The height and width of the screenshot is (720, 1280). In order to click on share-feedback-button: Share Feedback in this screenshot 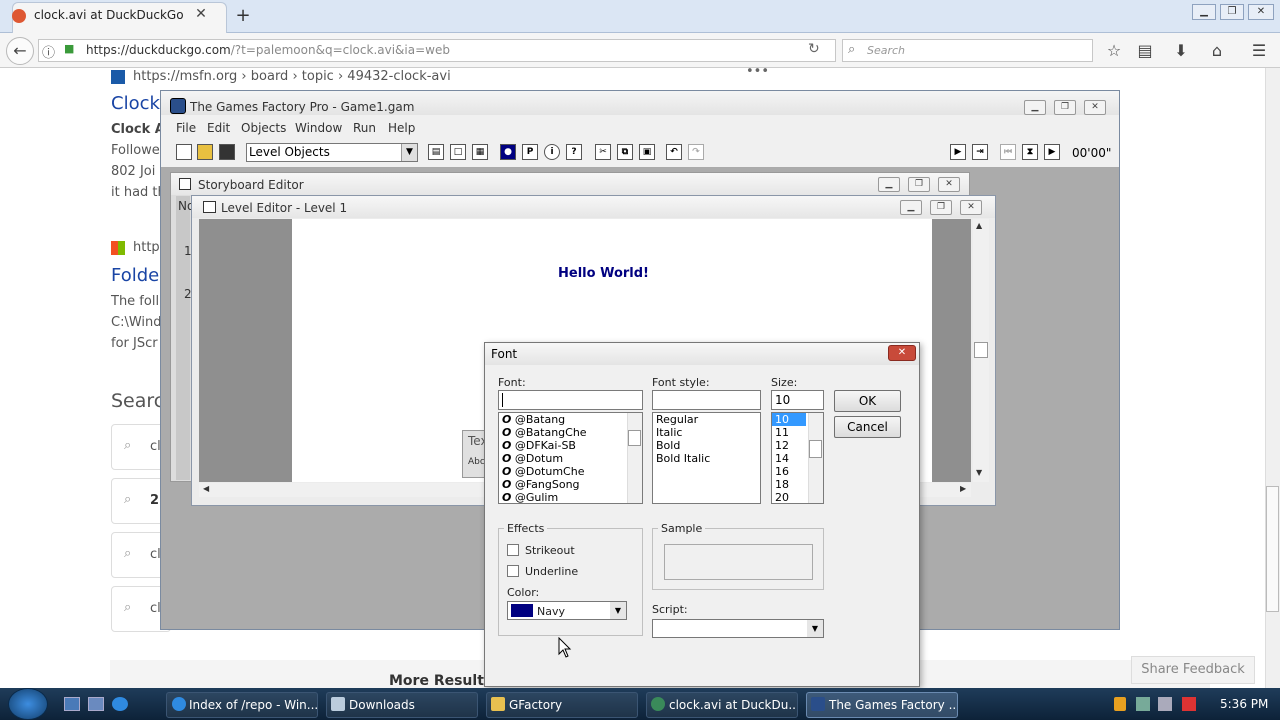, I will do `click(1193, 670)`.